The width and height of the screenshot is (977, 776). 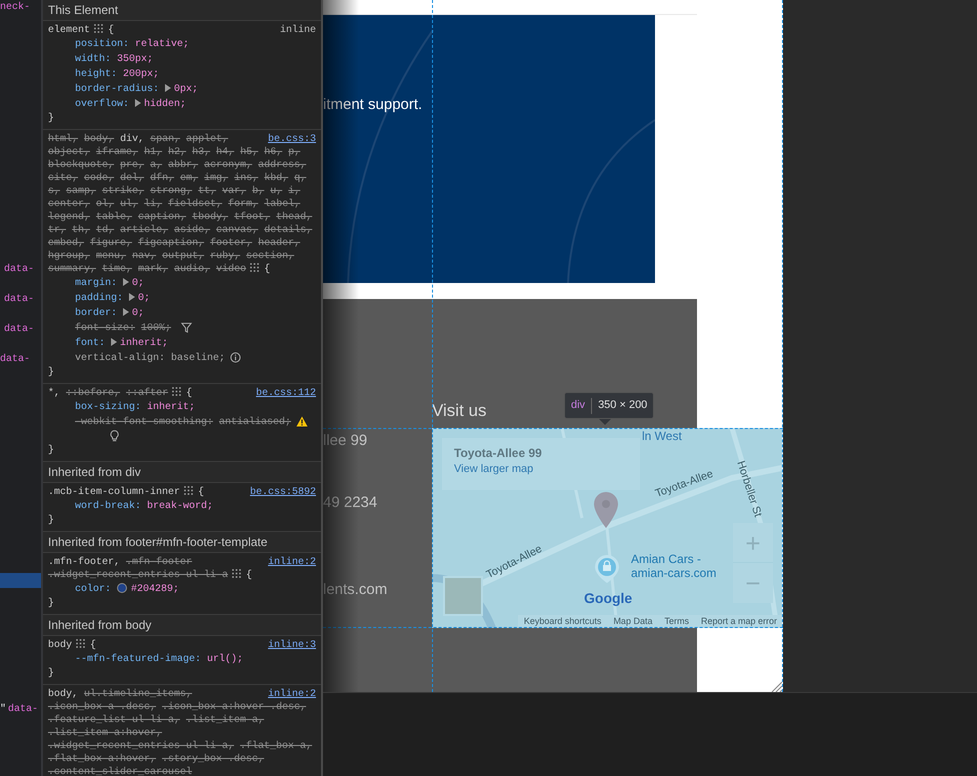 I want to click on satellite-thumbnail, so click(x=463, y=596).